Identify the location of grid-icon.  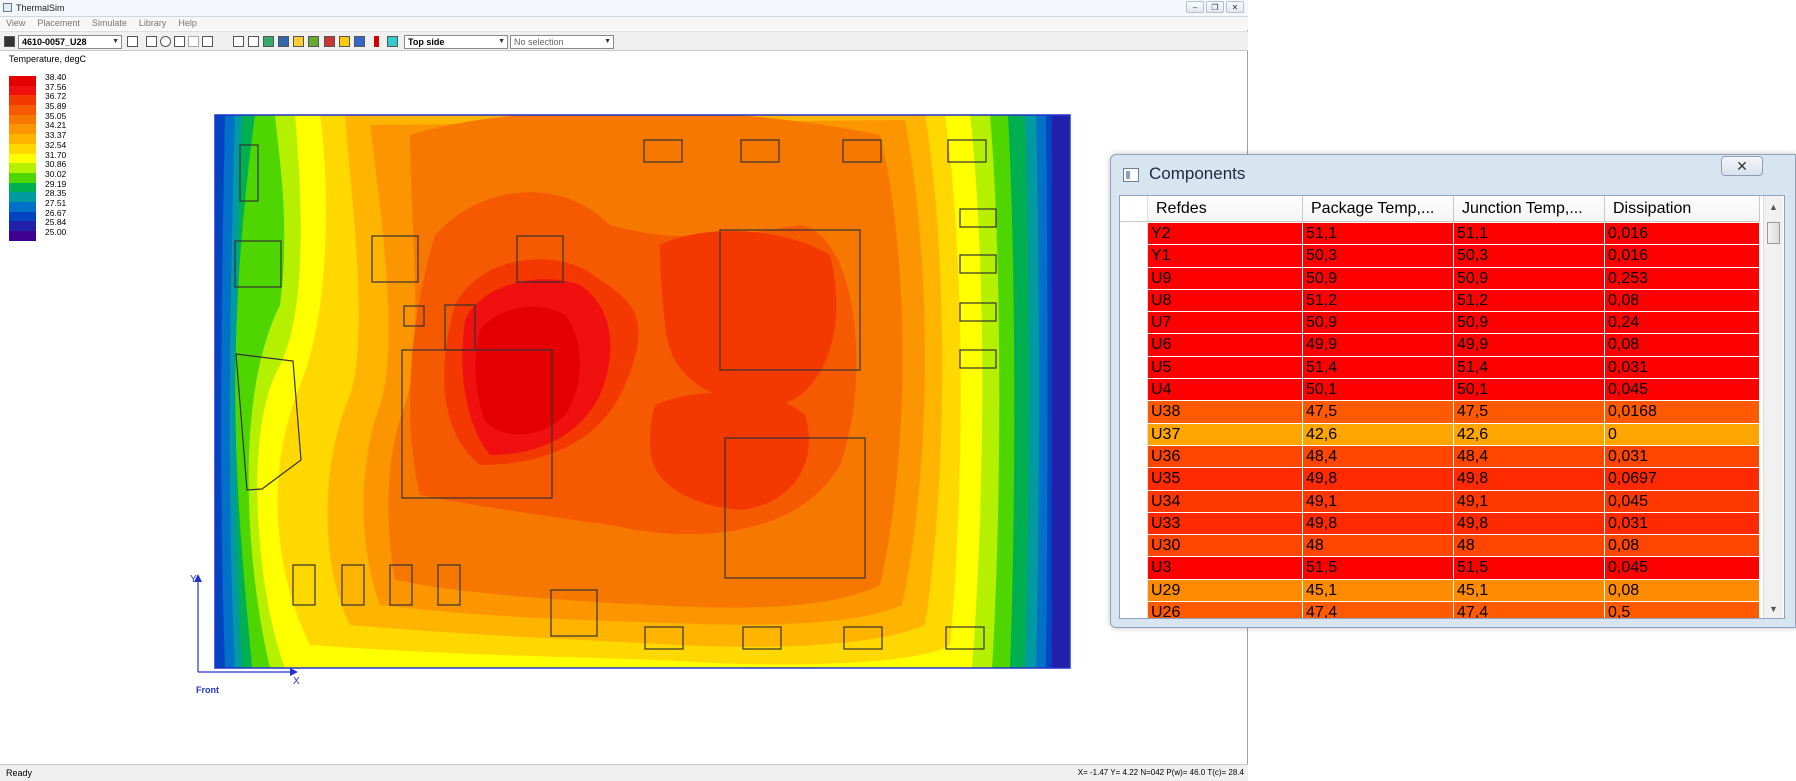
(253, 41).